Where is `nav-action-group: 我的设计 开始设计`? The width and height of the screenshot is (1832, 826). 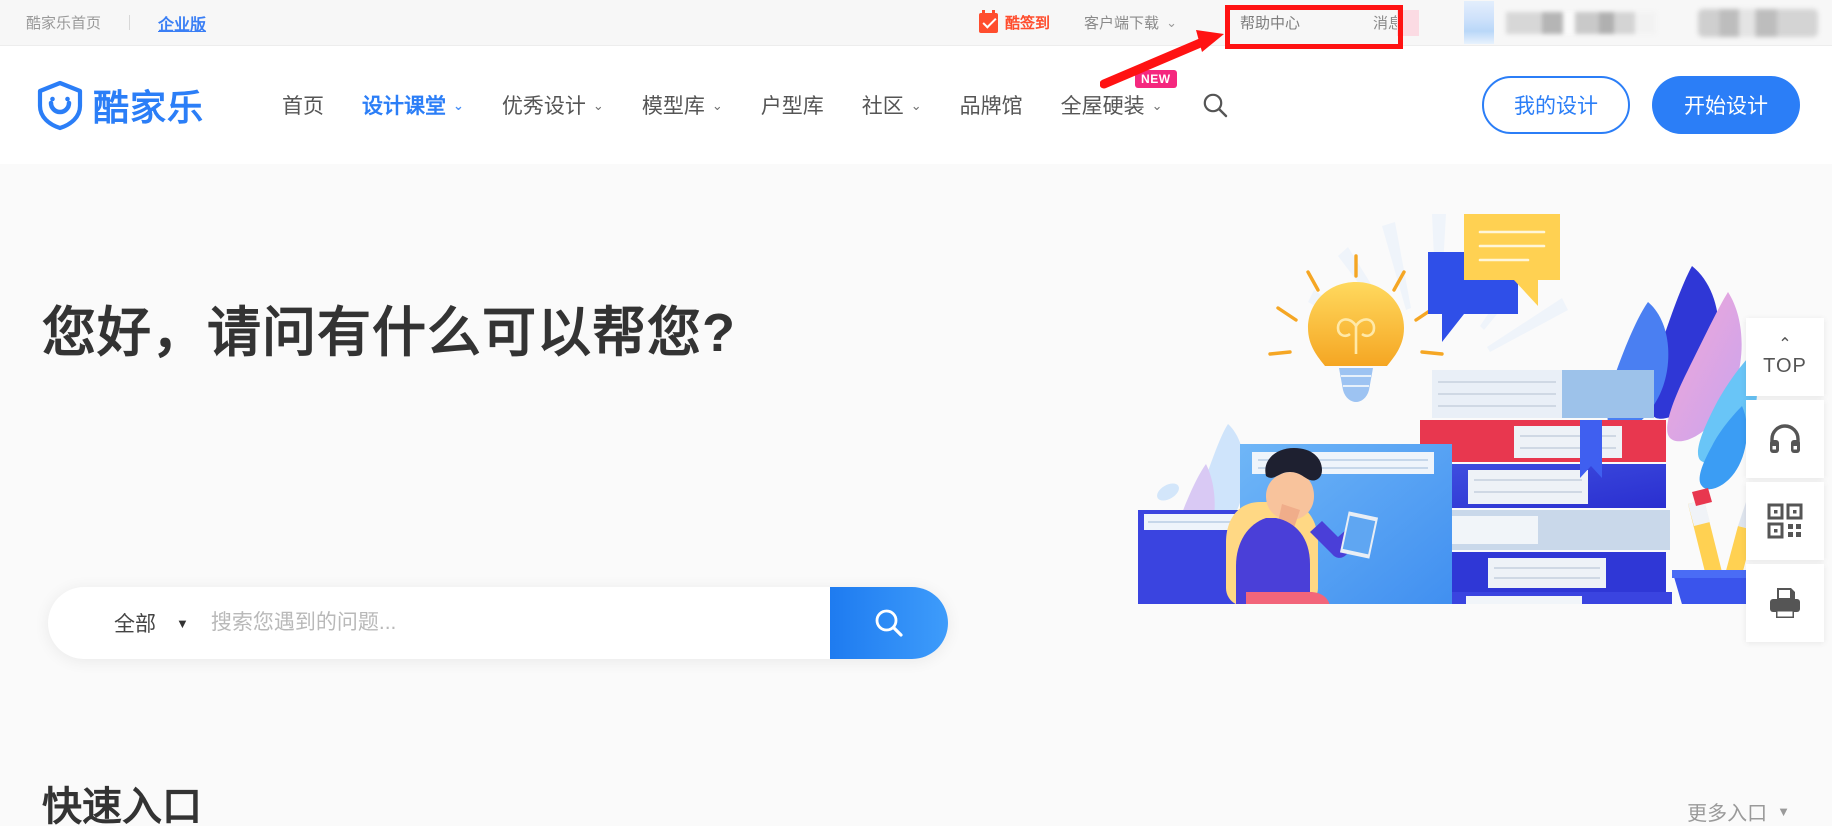 nav-action-group: 我的设计 开始设计 is located at coordinates (1657, 105).